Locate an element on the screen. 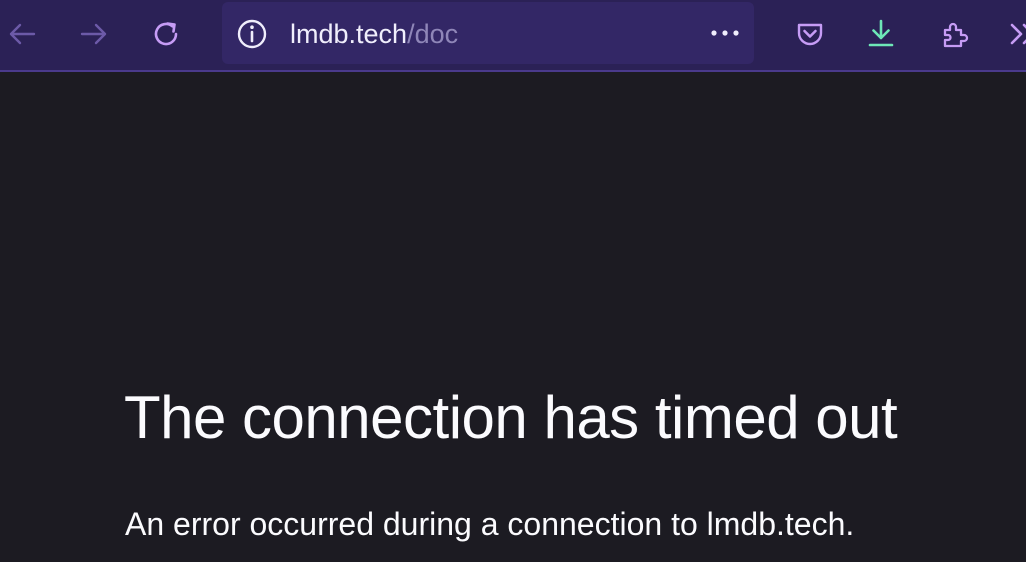  browser-toolbar: lmdb.tech/doc is located at coordinates (513, 36).